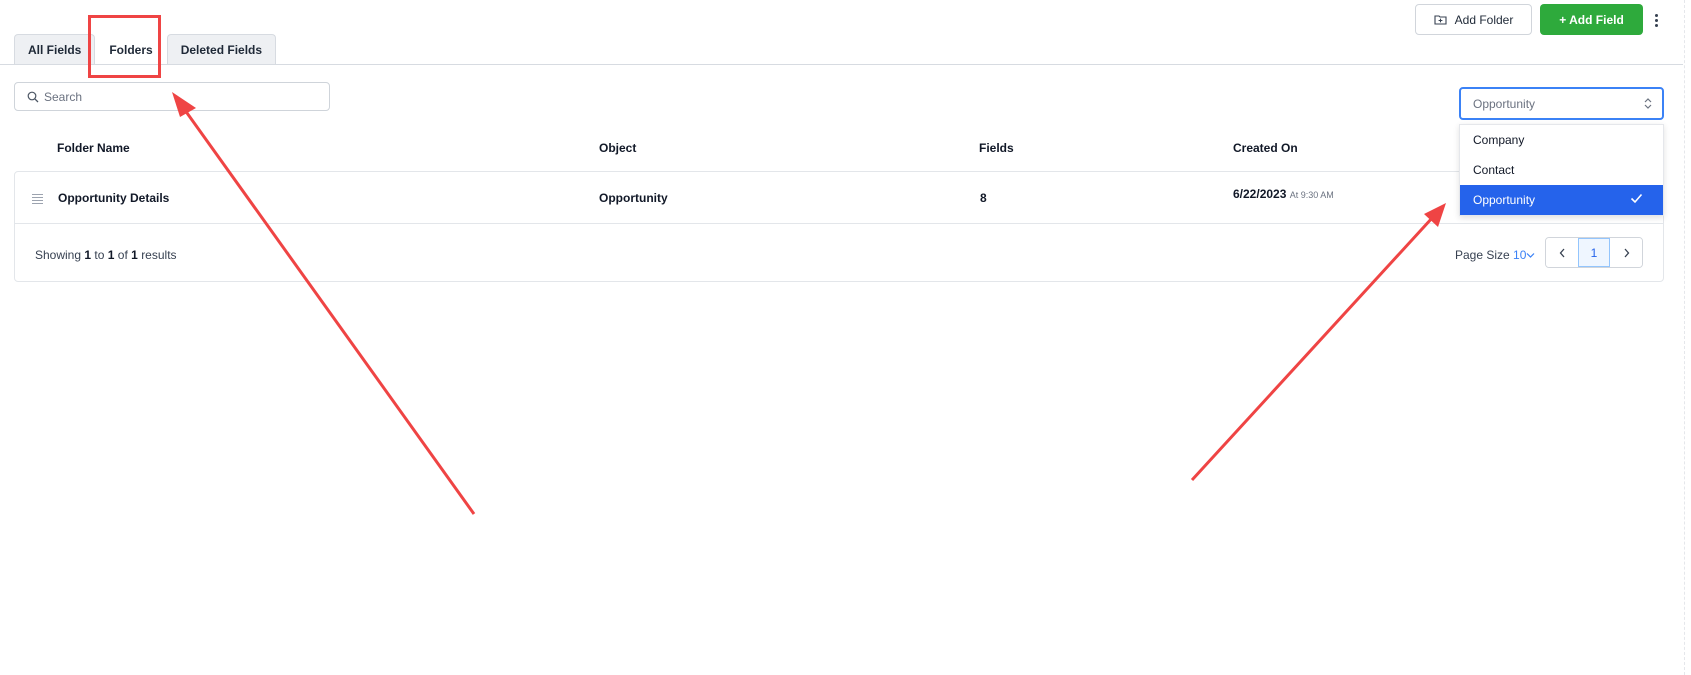  I want to click on to-word: to, so click(99, 255).